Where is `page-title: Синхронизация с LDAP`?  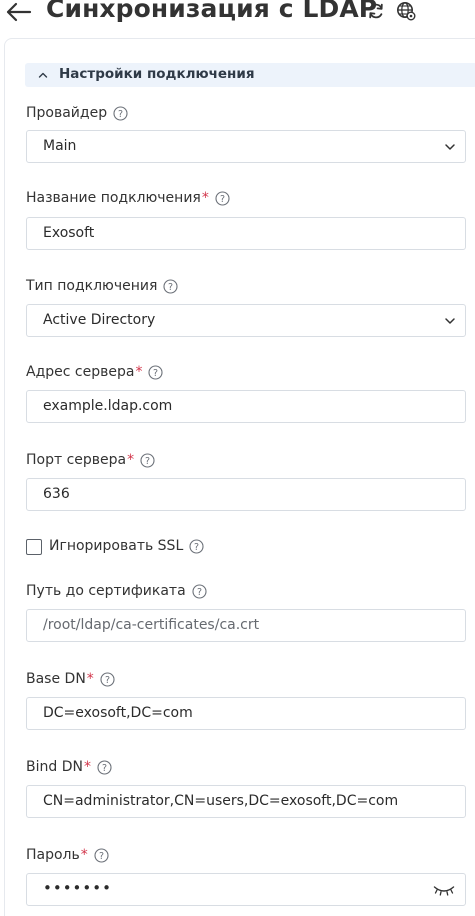 page-title: Синхронизация с LDAP is located at coordinates (212, 11).